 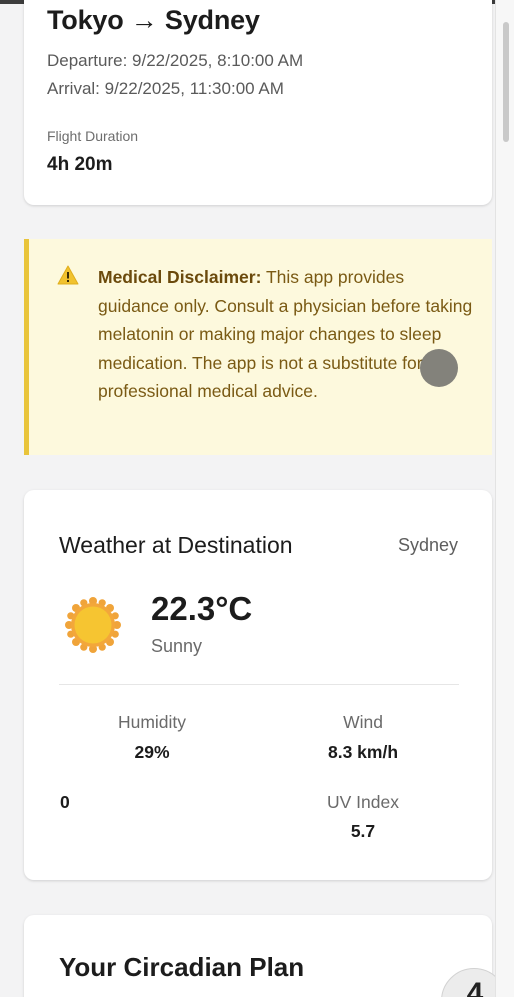 What do you see at coordinates (176, 545) in the screenshot?
I see `weather-title: Weather at Destination` at bounding box center [176, 545].